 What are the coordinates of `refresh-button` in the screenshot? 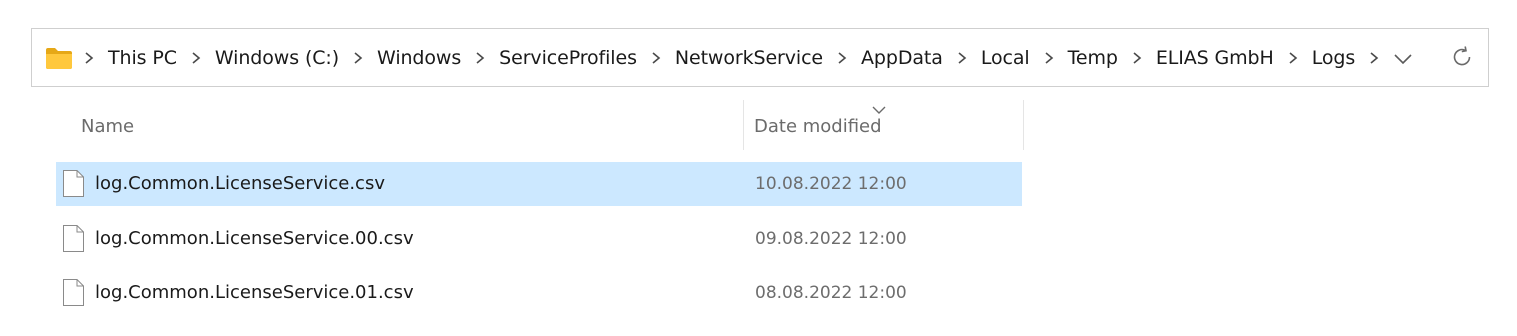 It's located at (1462, 59).